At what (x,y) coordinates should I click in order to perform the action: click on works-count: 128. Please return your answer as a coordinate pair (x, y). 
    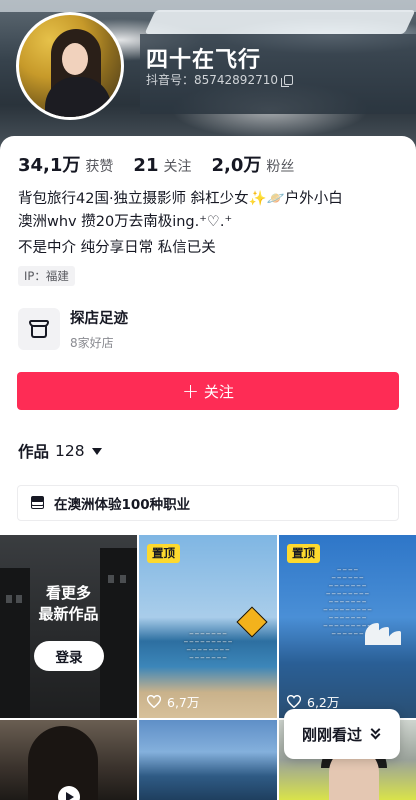
    Looking at the image, I should click on (70, 451).